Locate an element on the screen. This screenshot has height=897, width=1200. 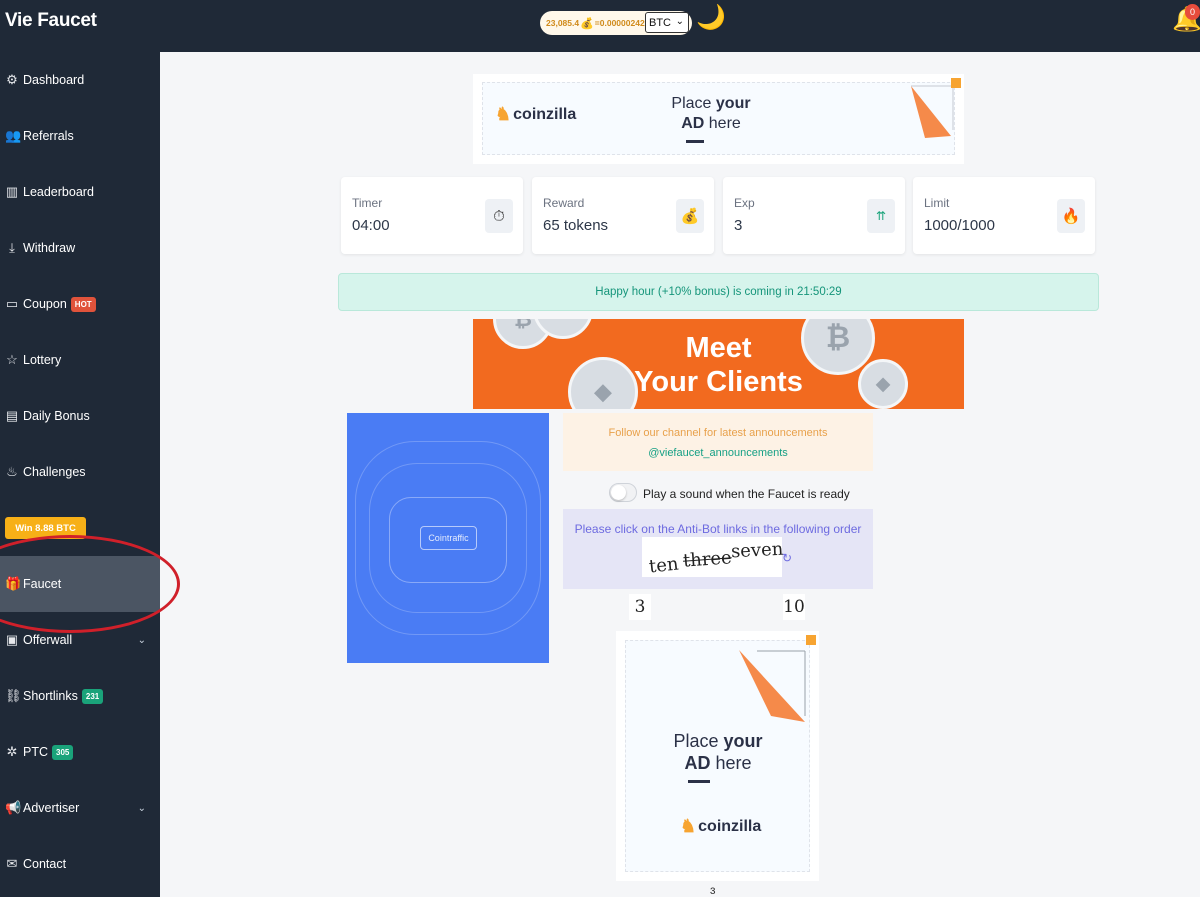
reward-card: Reward 65 tokens 💰 is located at coordinates (623, 215).